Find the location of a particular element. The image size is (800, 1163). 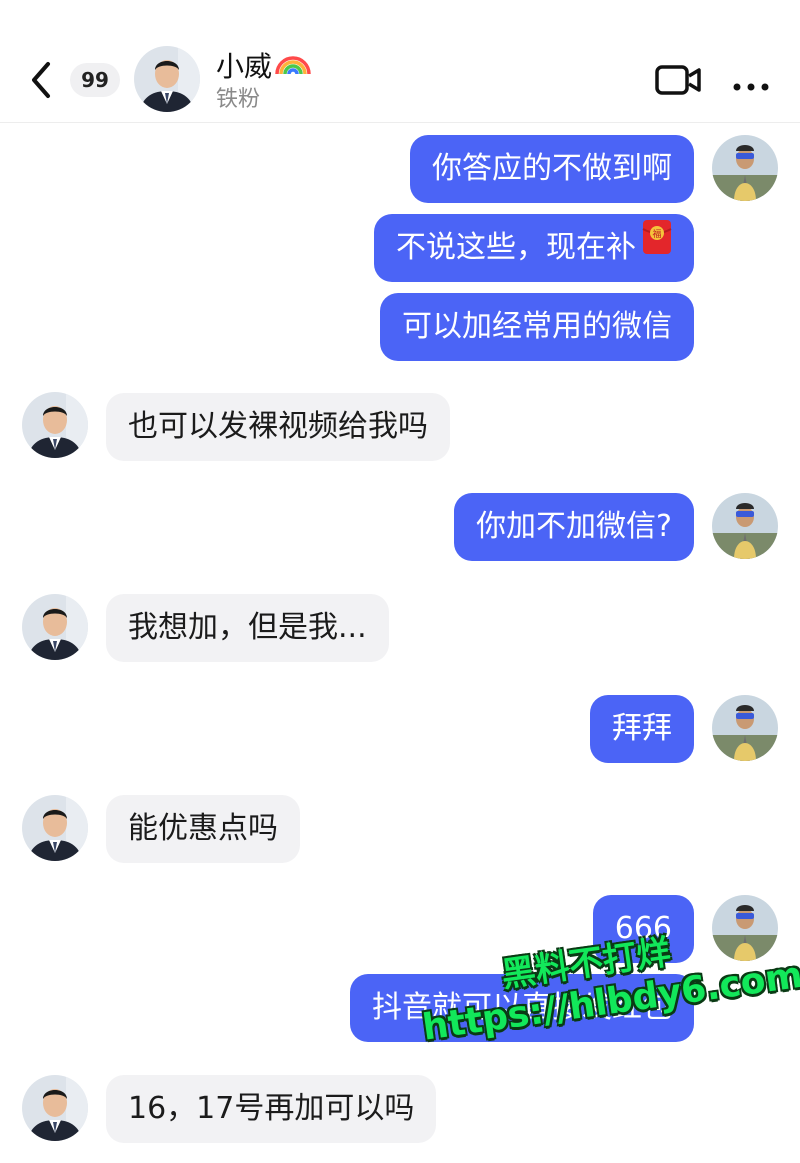

unread-count-badge: 99 is located at coordinates (95, 80).